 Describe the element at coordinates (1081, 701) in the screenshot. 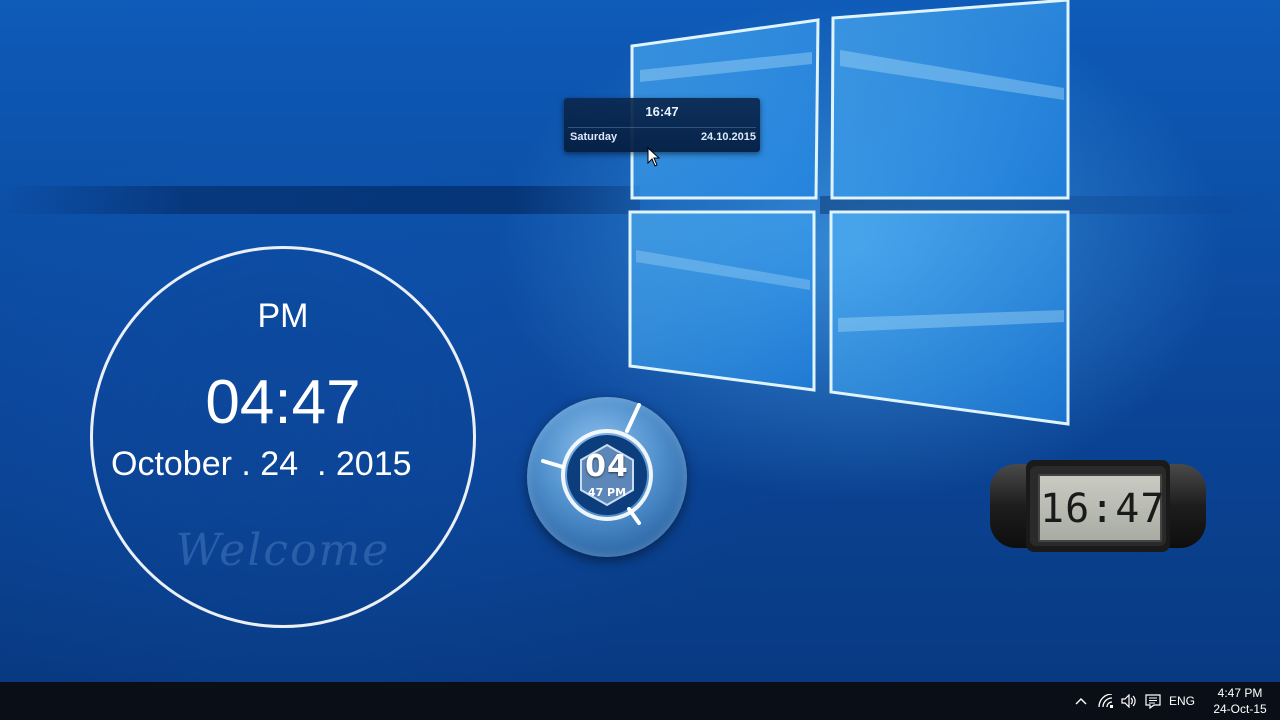

I see `chevron-up-icon` at that location.